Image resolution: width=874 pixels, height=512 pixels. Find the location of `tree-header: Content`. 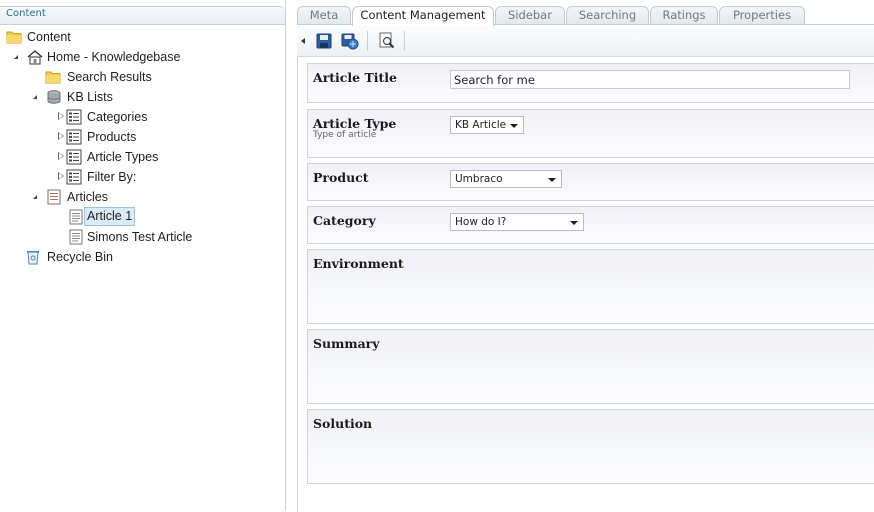

tree-header: Content is located at coordinates (142, 15).